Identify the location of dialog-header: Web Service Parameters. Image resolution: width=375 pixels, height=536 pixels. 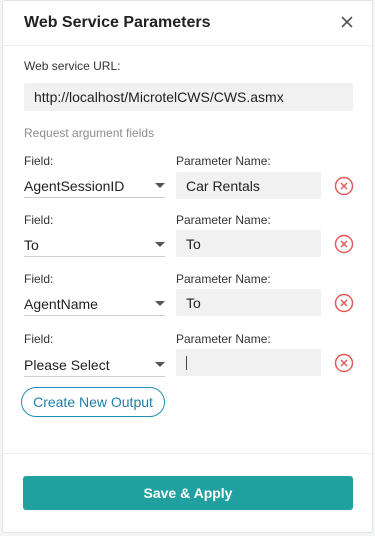
(187, 23).